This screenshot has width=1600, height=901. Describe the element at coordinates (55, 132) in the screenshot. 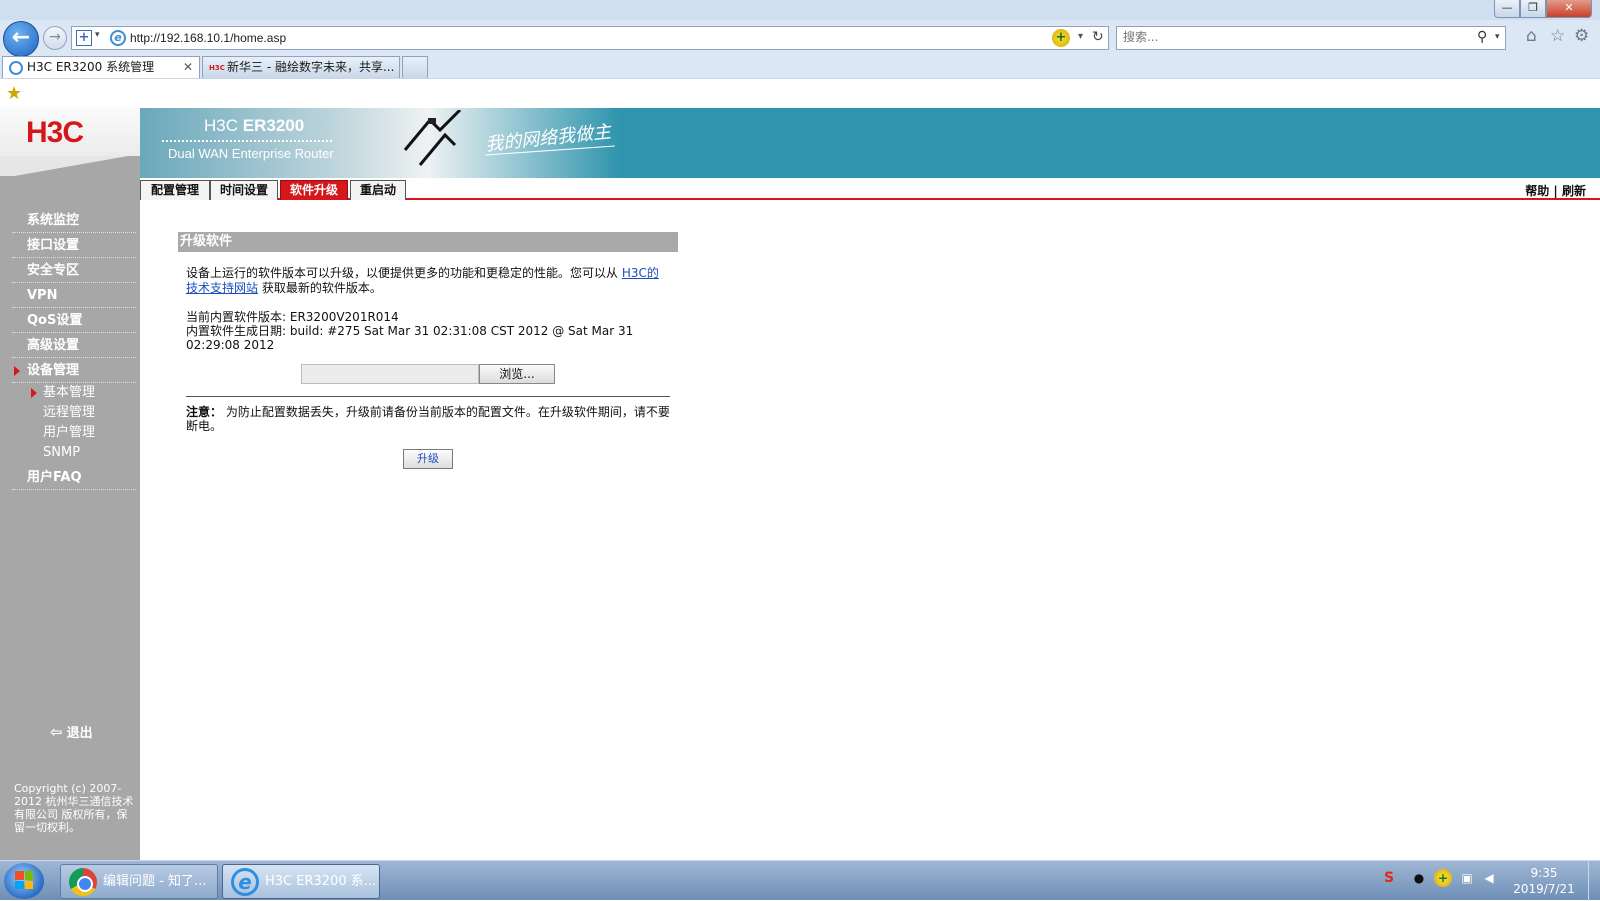

I see `h3c-logo: H3C` at that location.